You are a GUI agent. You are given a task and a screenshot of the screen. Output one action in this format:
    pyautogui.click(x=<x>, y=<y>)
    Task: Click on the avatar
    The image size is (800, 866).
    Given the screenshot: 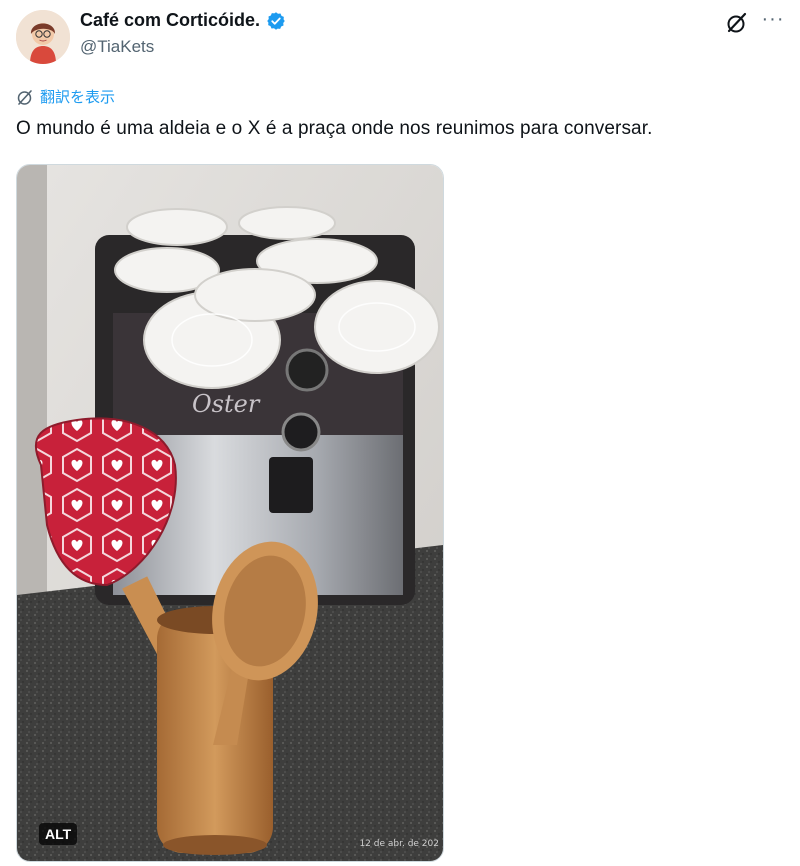 What is the action you would take?
    pyautogui.click(x=43, y=37)
    